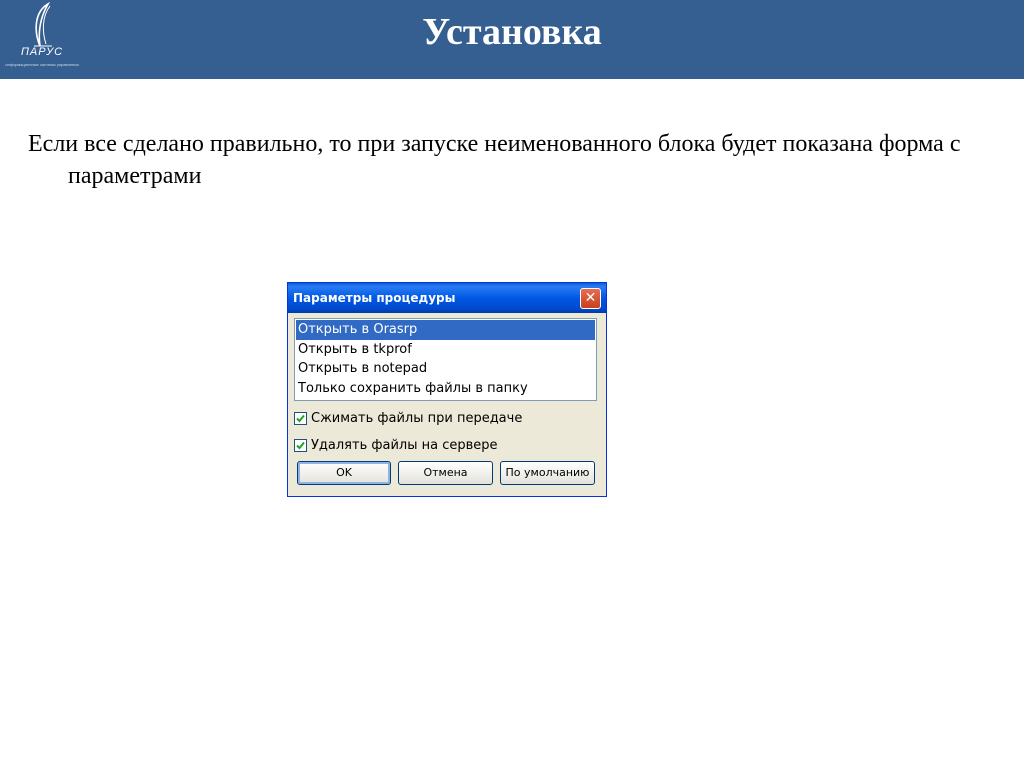 The width and height of the screenshot is (1024, 768). I want to click on compress-label: Сжимать файлы при передаче, so click(417, 418).